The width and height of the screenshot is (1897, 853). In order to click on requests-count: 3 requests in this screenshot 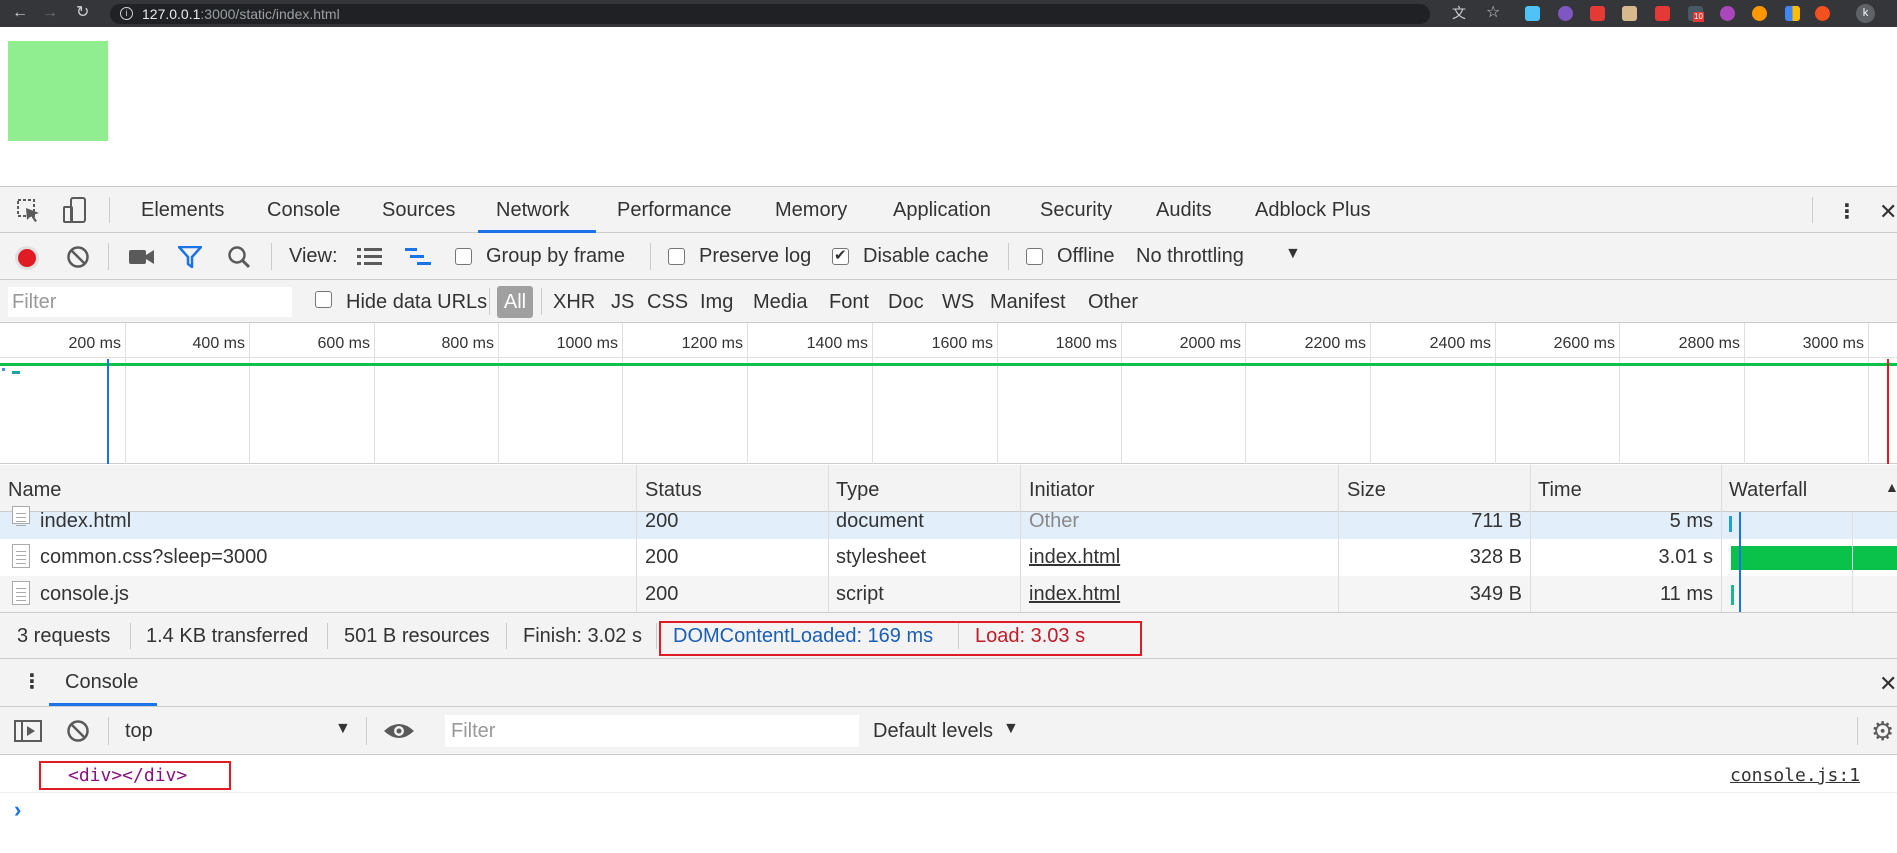, I will do `click(64, 636)`.